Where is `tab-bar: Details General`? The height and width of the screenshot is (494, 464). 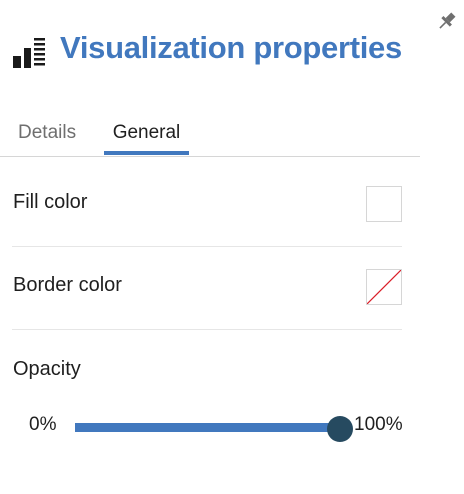
tab-bar: Details General is located at coordinates (210, 137).